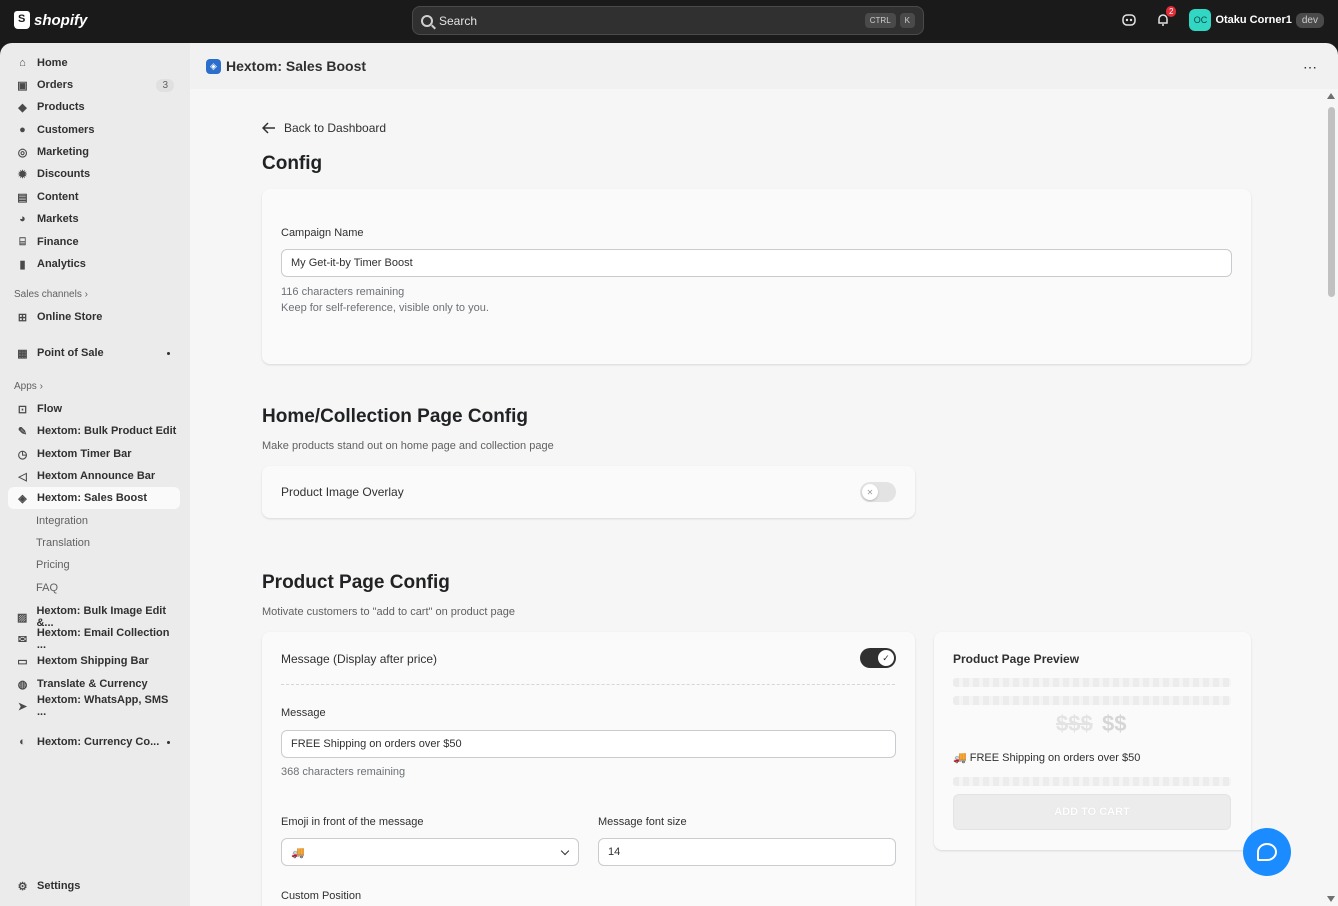  Describe the element at coordinates (1310, 67) in the screenshot. I see `more-actions-icon: ⋯` at that location.